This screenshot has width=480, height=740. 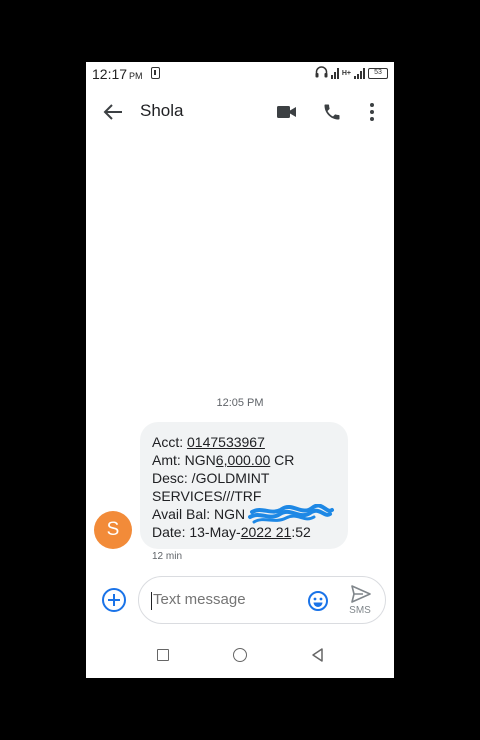 What do you see at coordinates (321, 73) in the screenshot?
I see `headset-icon` at bounding box center [321, 73].